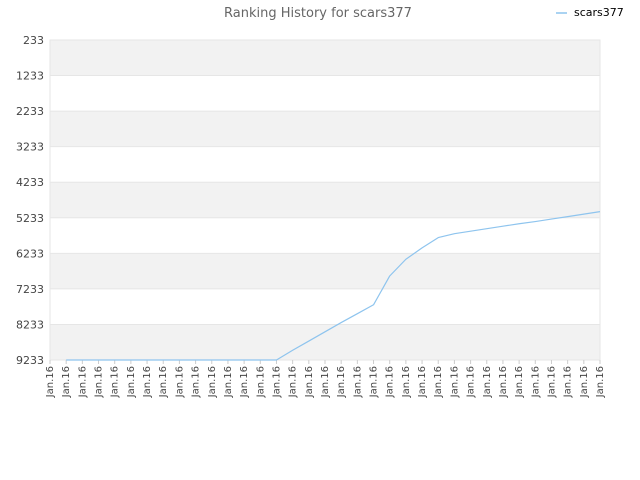 The image size is (640, 480). What do you see at coordinates (30, 111) in the screenshot?
I see `y-tick-label: 2233` at bounding box center [30, 111].